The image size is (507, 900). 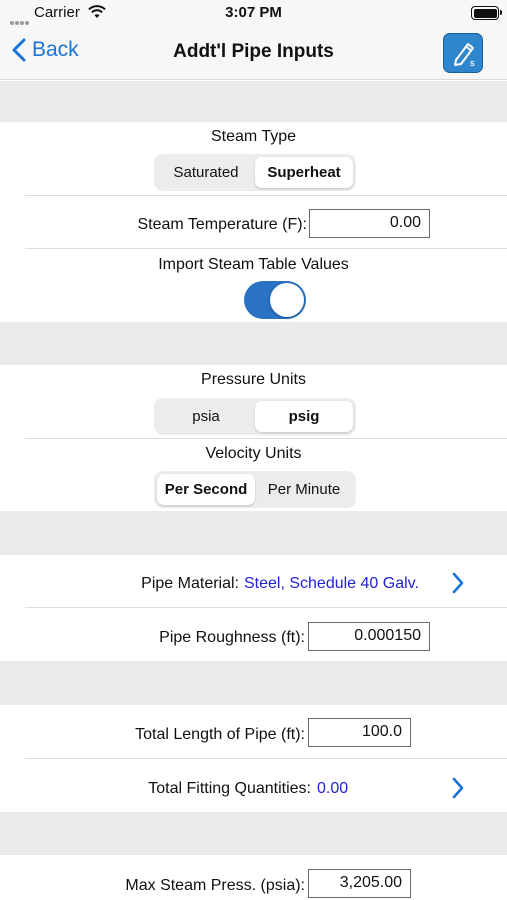 I want to click on battery-icon, so click(x=486, y=13).